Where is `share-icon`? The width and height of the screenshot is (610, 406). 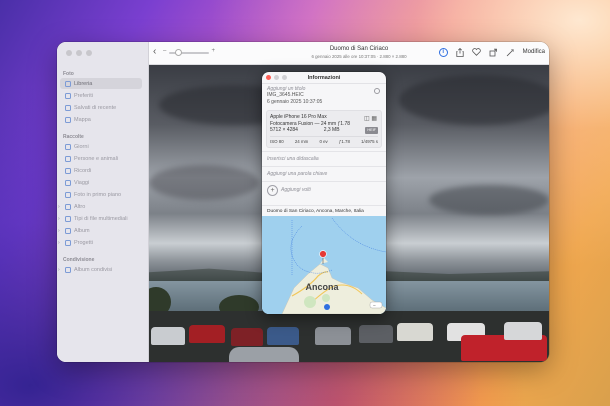
share-icon is located at coordinates (460, 52).